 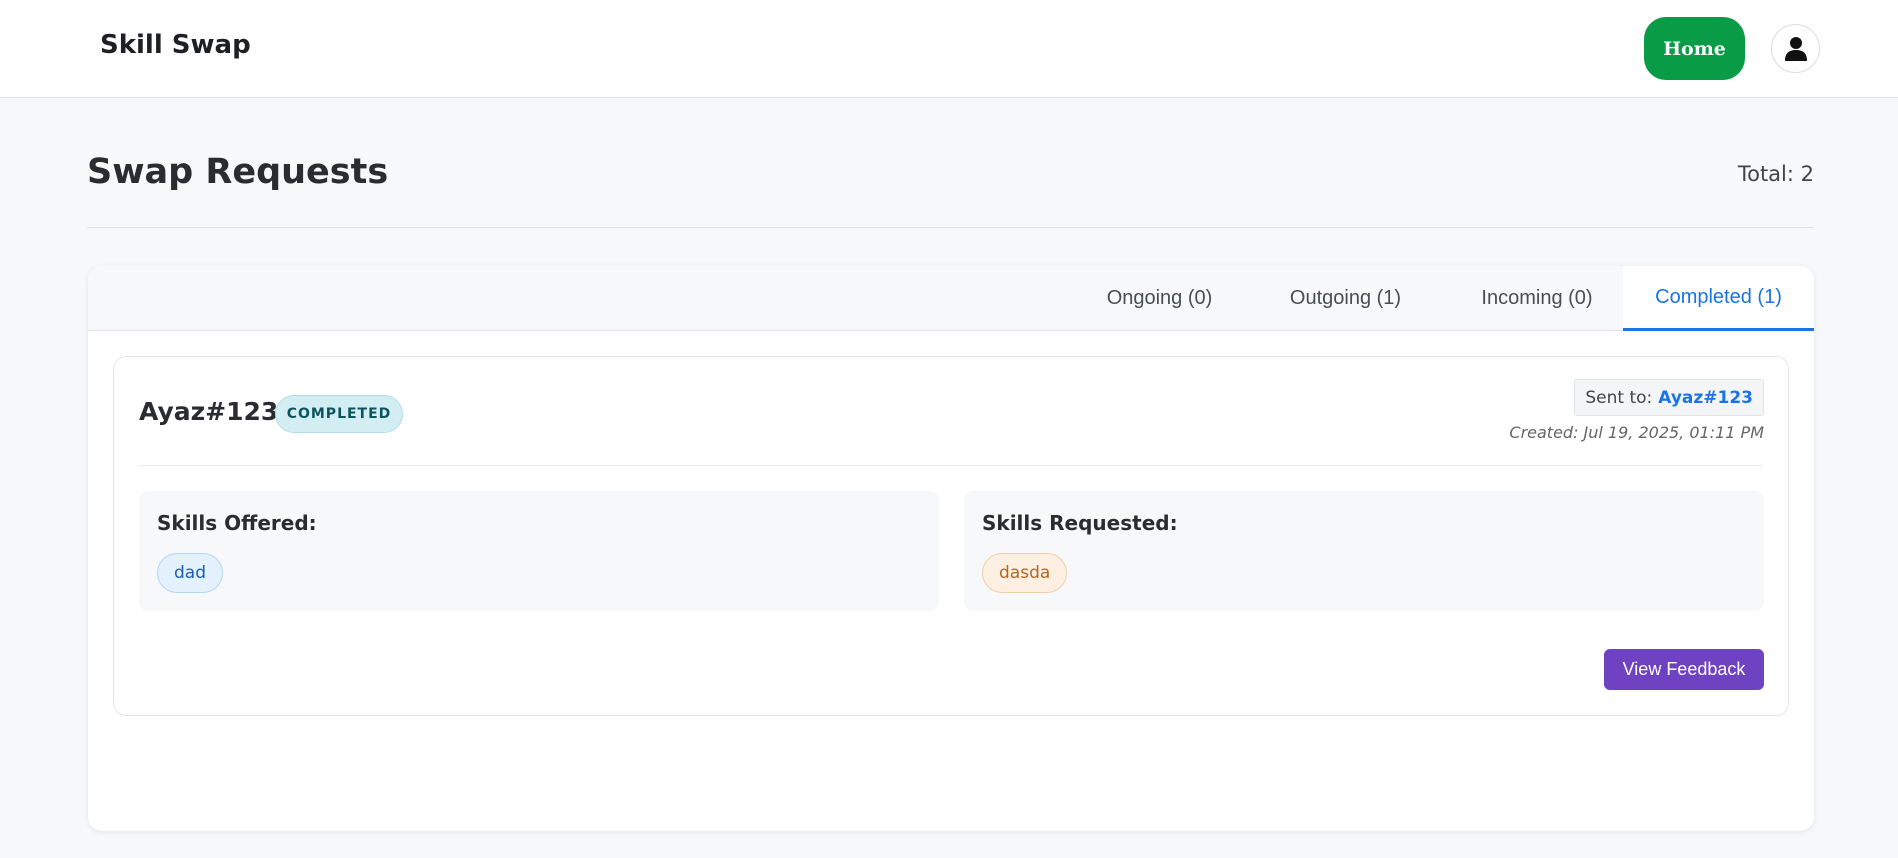 I want to click on card-divider, so click(x=951, y=465).